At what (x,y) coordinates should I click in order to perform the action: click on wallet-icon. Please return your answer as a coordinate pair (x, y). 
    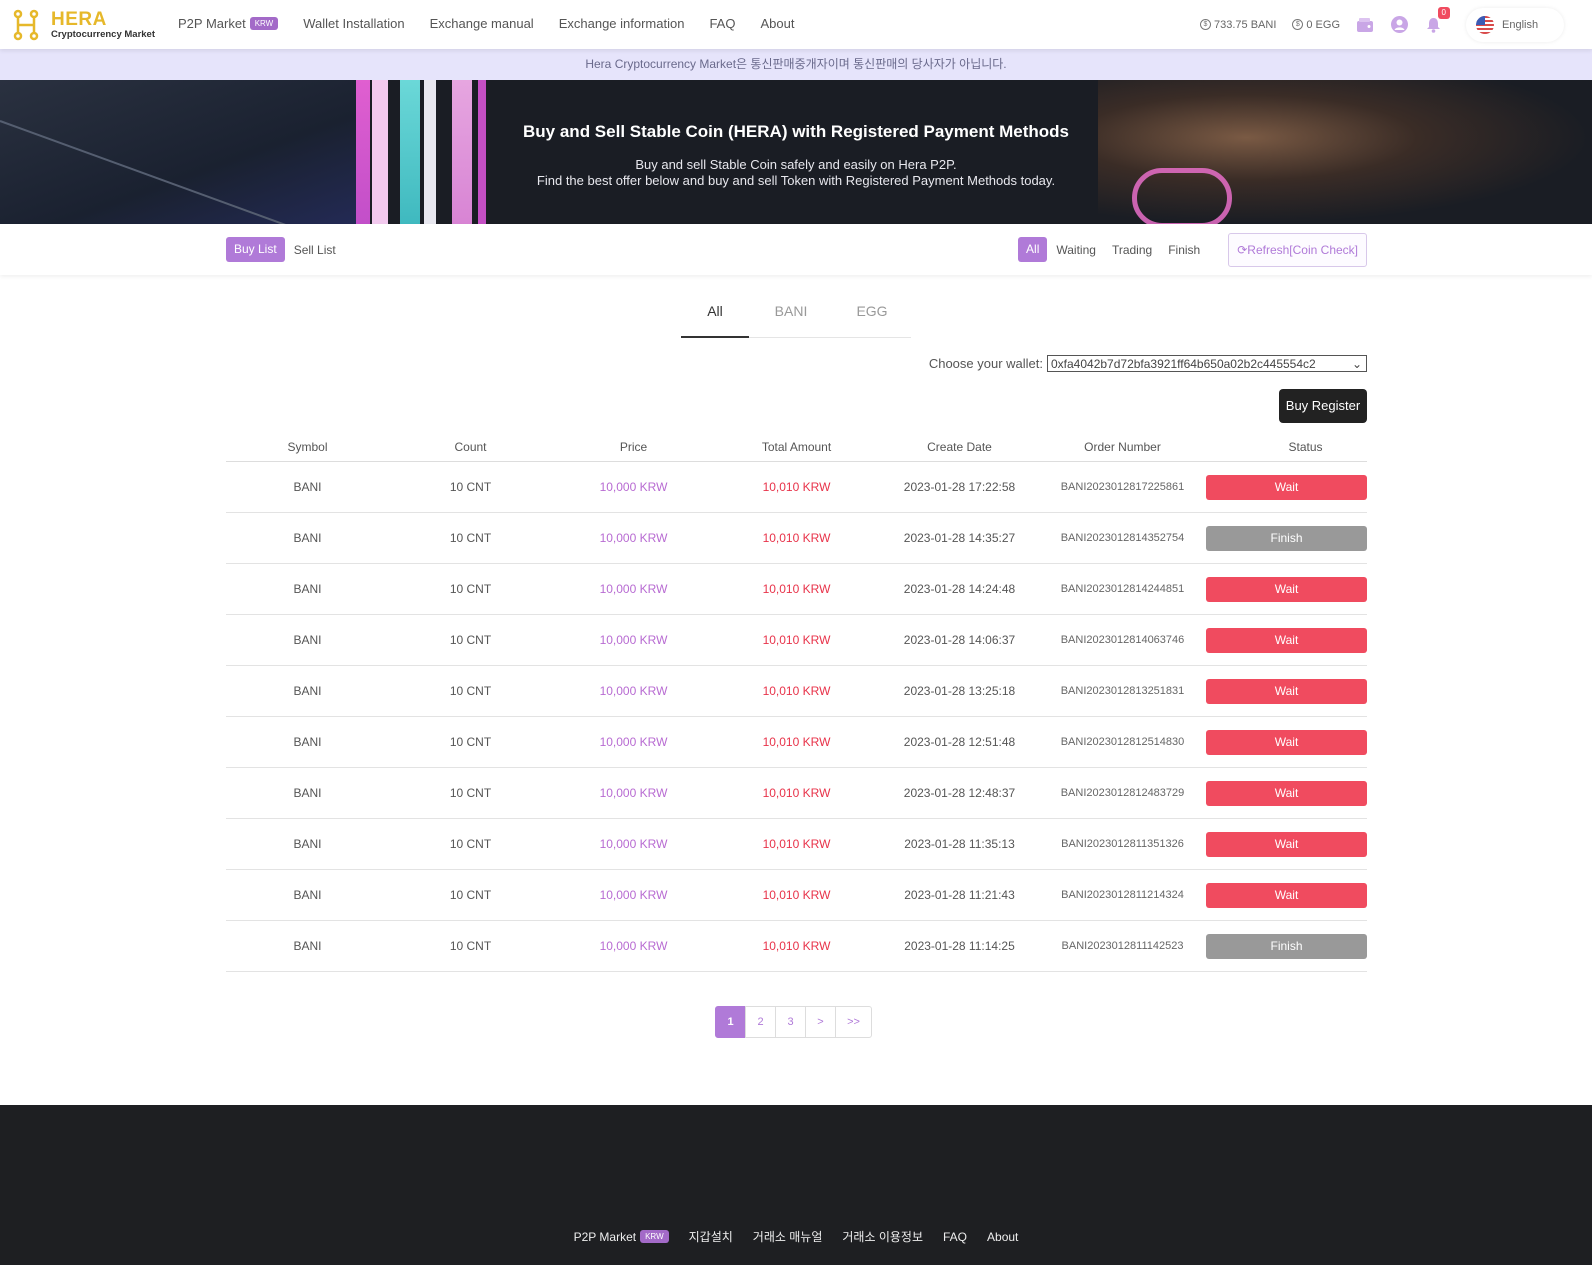
    Looking at the image, I should click on (1365, 25).